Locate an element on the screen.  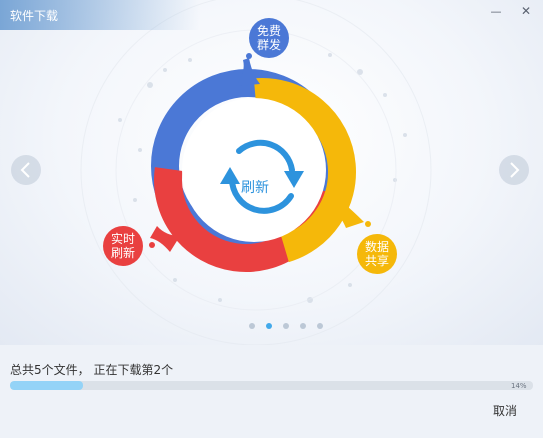
carousel-pager is located at coordinates (286, 326).